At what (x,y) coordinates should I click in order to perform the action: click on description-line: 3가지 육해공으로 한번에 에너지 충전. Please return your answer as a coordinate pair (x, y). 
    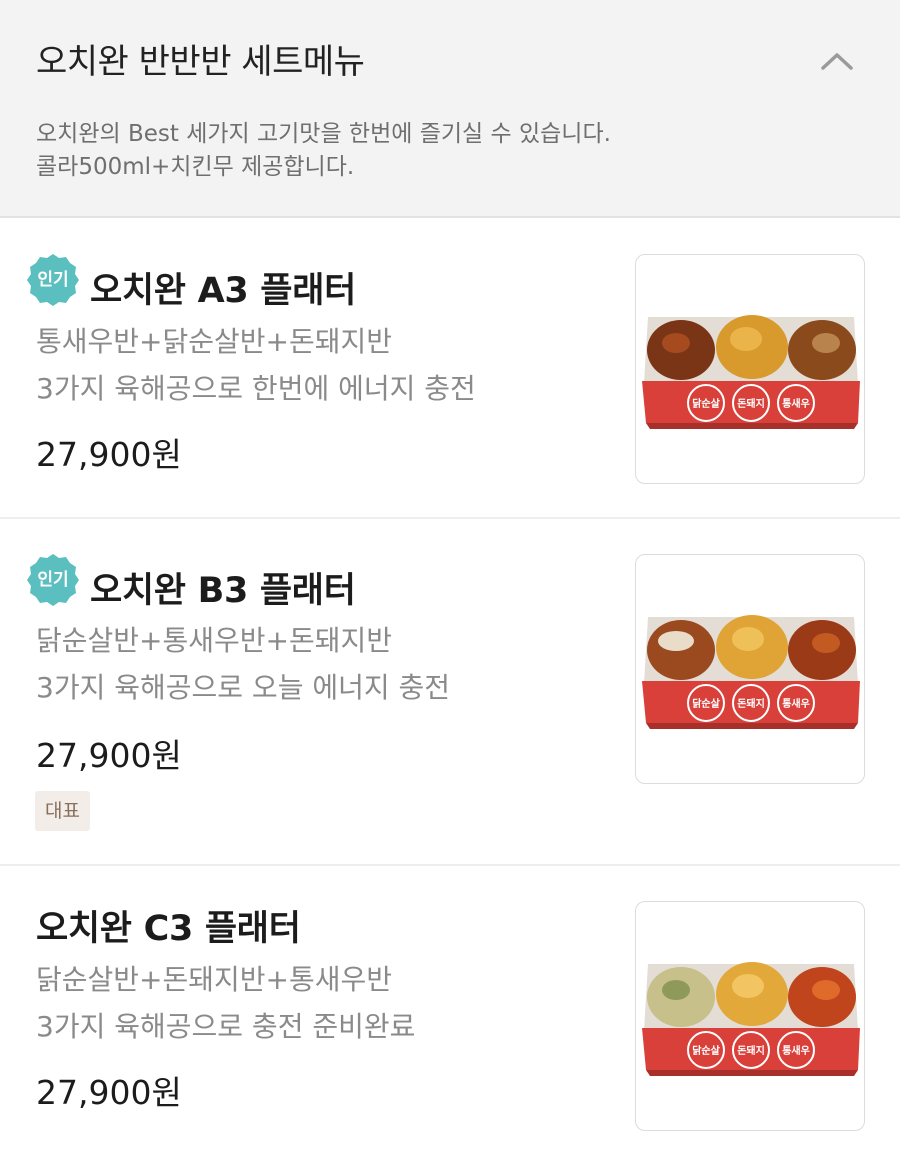
    Looking at the image, I should click on (256, 388).